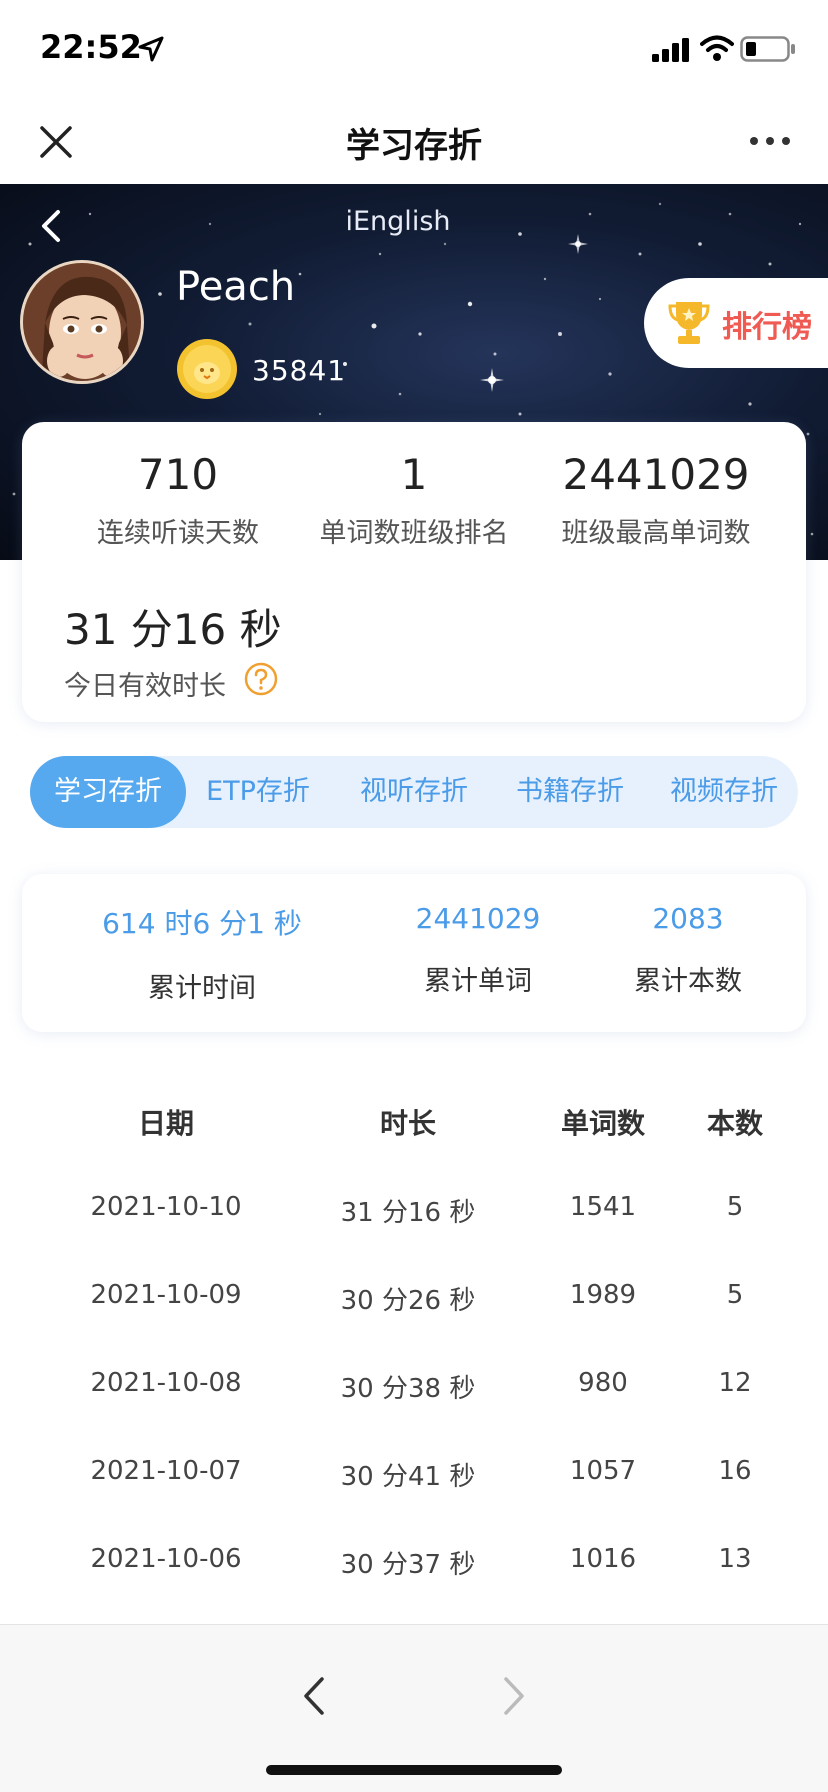 The image size is (828, 1792). What do you see at coordinates (151, 49) in the screenshot?
I see `location-arrow-icon` at bounding box center [151, 49].